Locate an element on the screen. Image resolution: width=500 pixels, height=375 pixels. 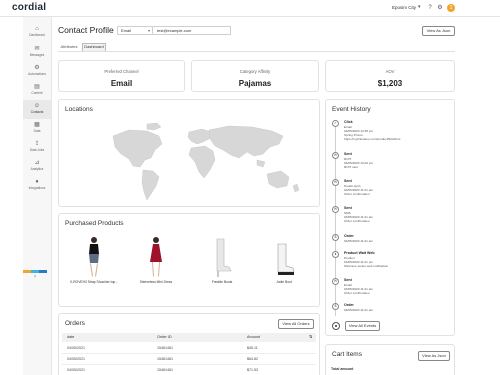
locations-title: Locations is located at coordinates (79, 109).